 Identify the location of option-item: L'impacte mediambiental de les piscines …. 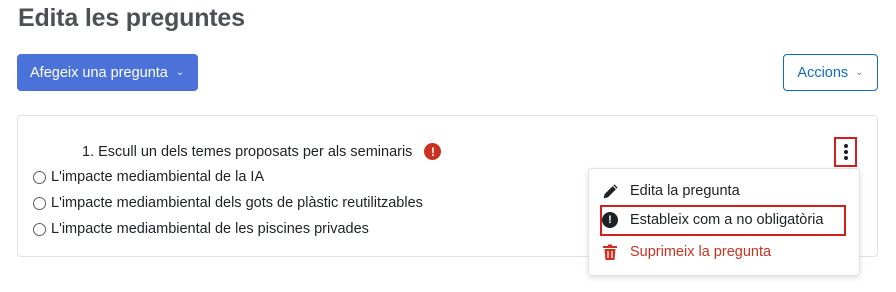
(228, 229).